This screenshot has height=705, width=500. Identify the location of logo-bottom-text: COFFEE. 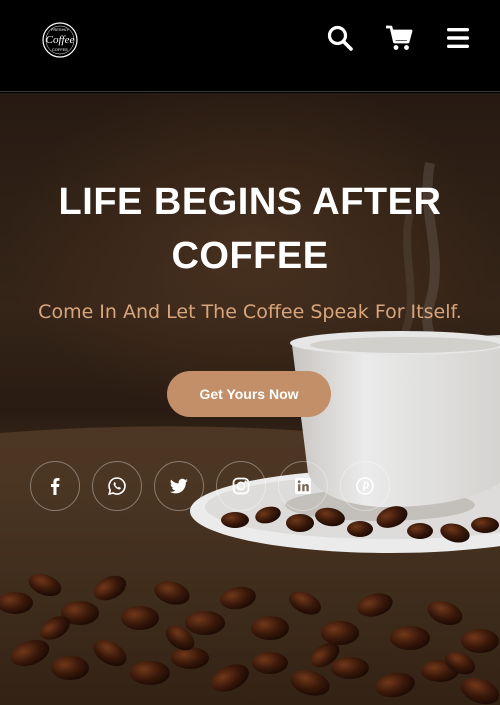
(60, 49).